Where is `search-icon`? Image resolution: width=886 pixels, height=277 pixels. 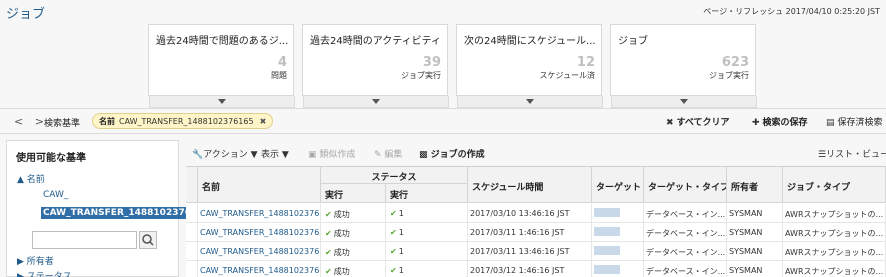
search-icon is located at coordinates (148, 240).